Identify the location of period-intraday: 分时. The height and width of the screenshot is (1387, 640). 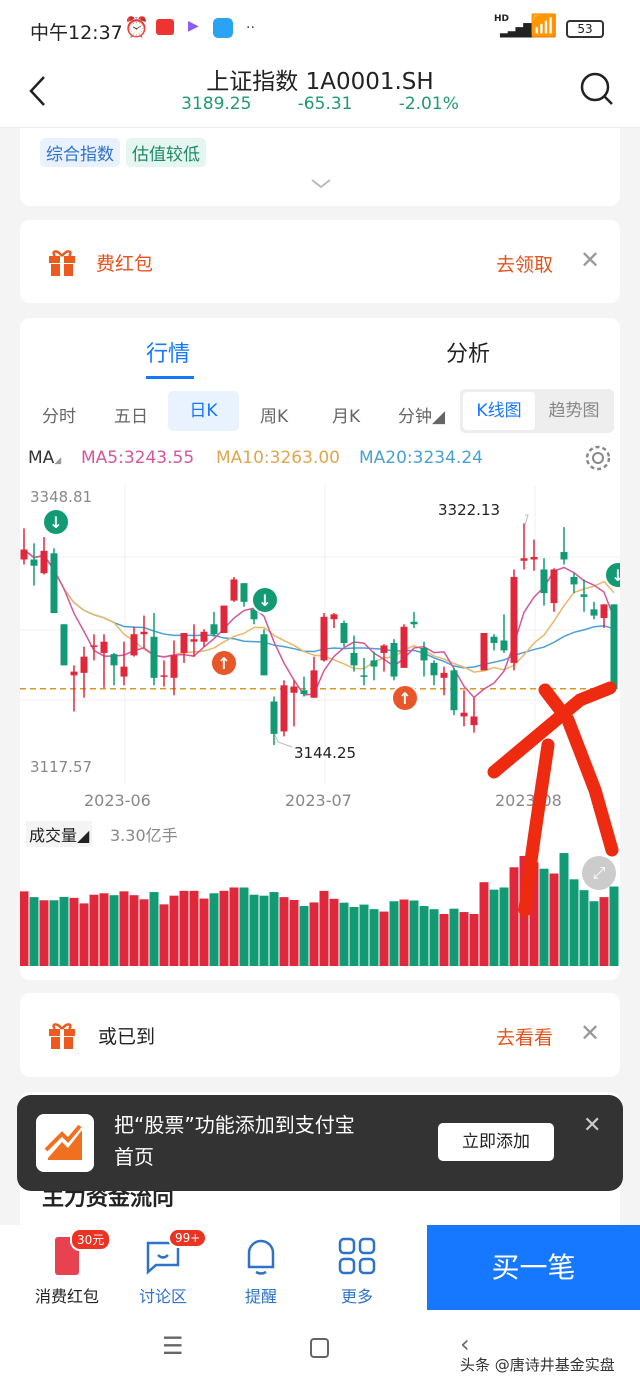
(59, 414).